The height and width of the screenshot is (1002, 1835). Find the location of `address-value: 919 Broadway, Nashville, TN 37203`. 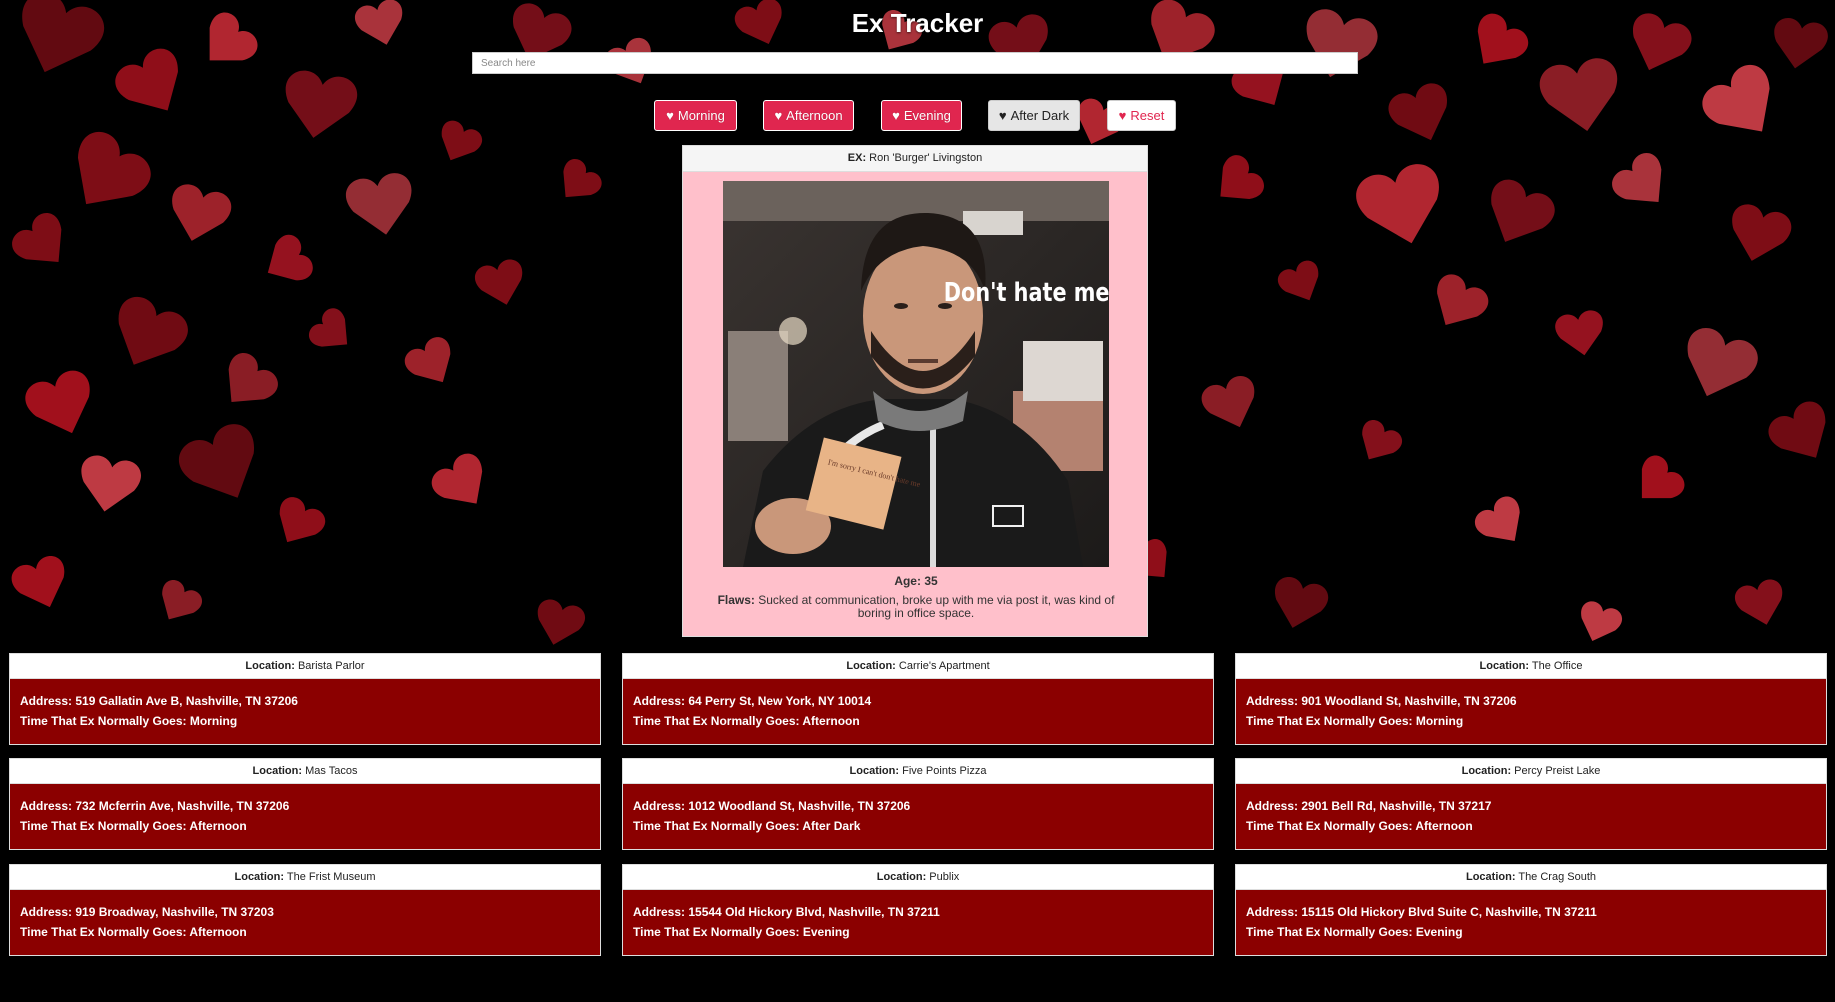

address-value: 919 Broadway, Nashville, TN 37203 is located at coordinates (174, 912).